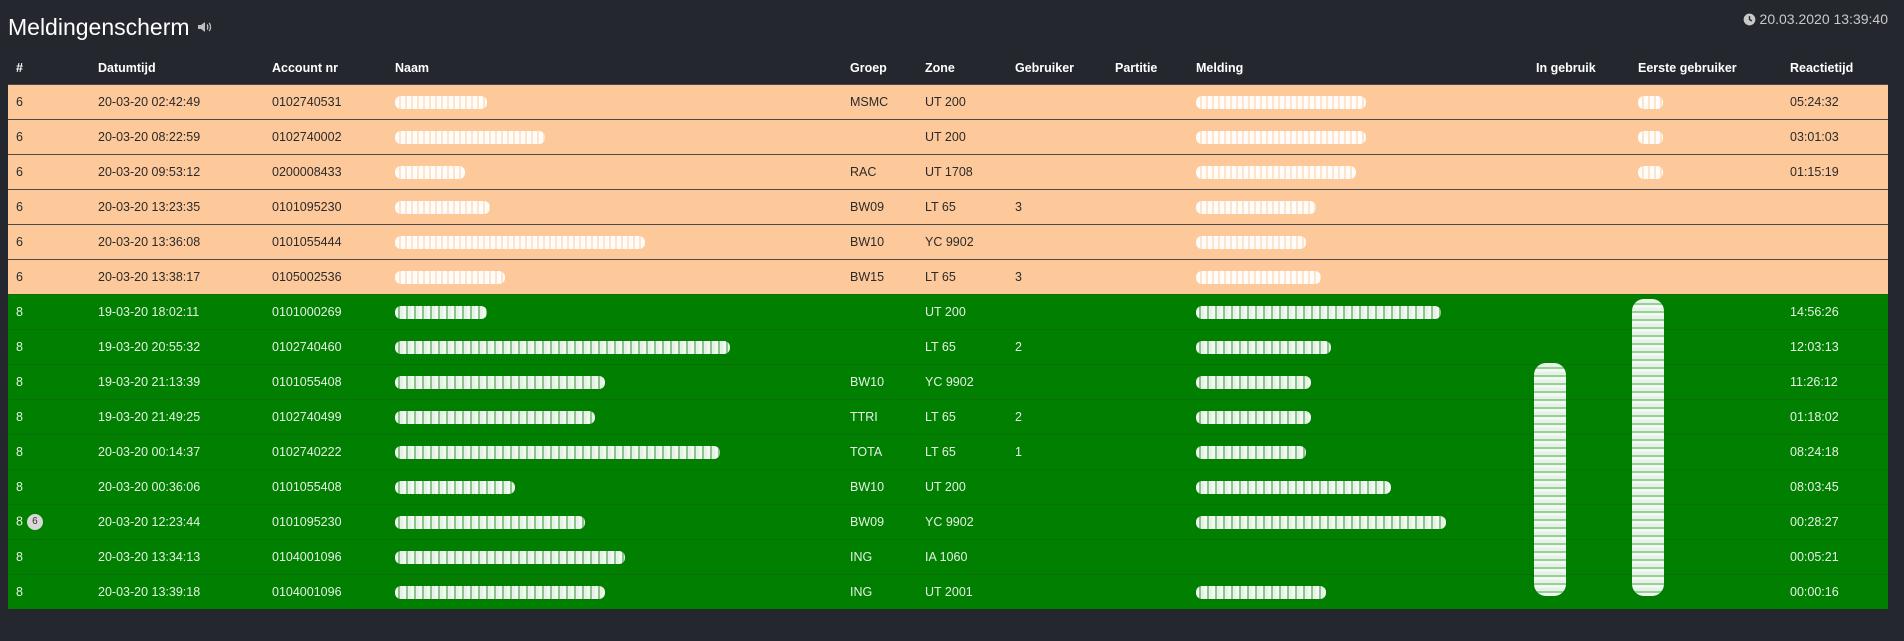 This screenshot has height=641, width=1904. I want to click on cell-reactie: 00:05:21, so click(1835, 557).